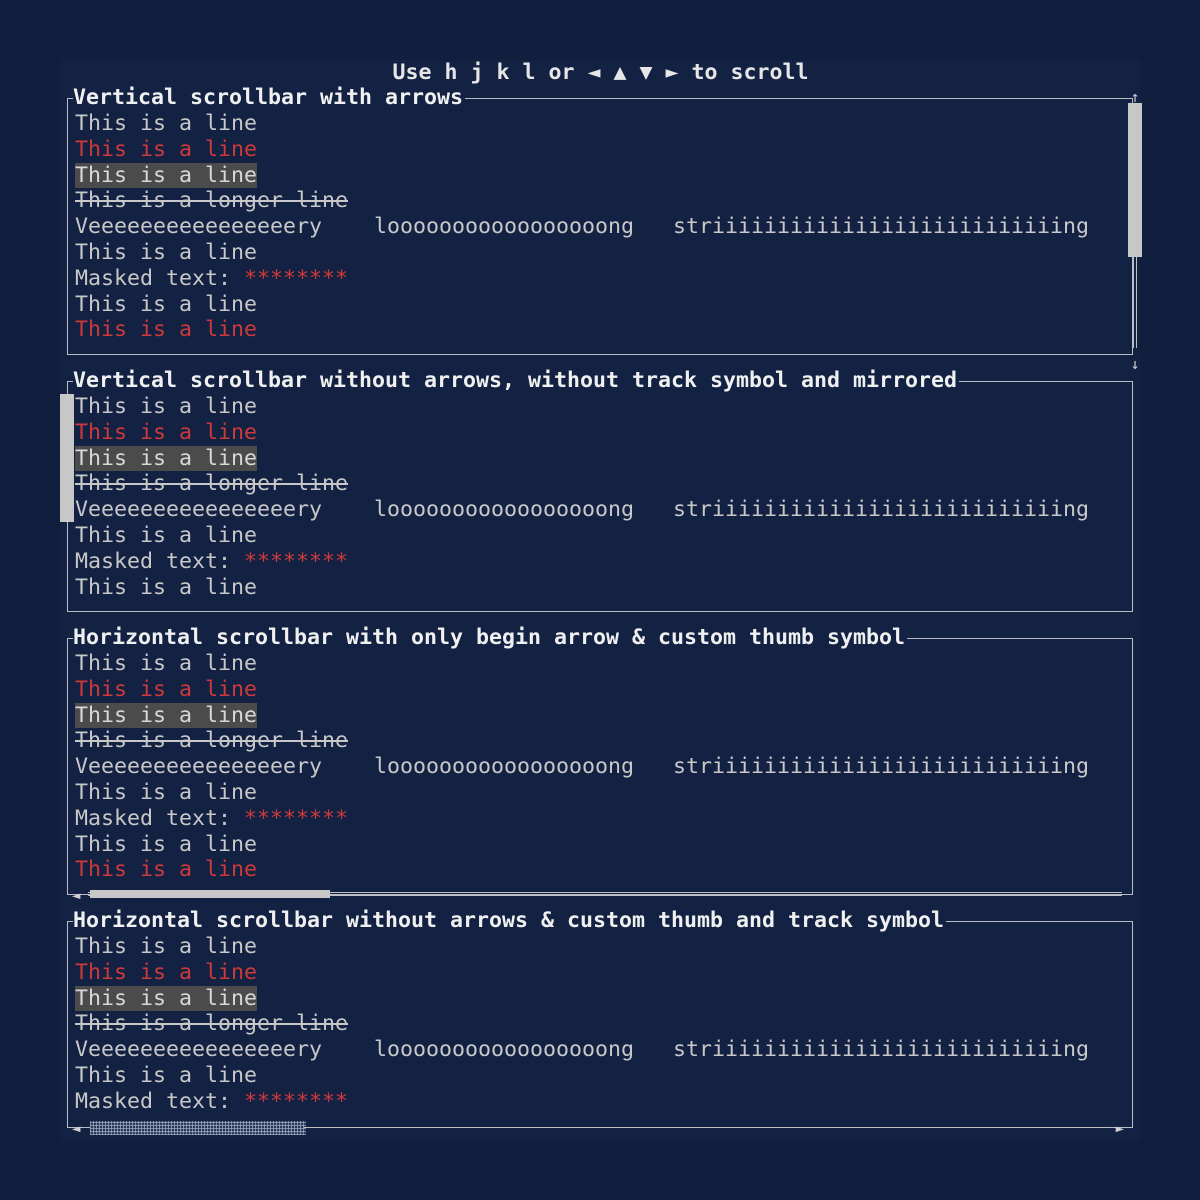  I want to click on block-title: Vertical scrollbar with arrows, so click(269, 98).